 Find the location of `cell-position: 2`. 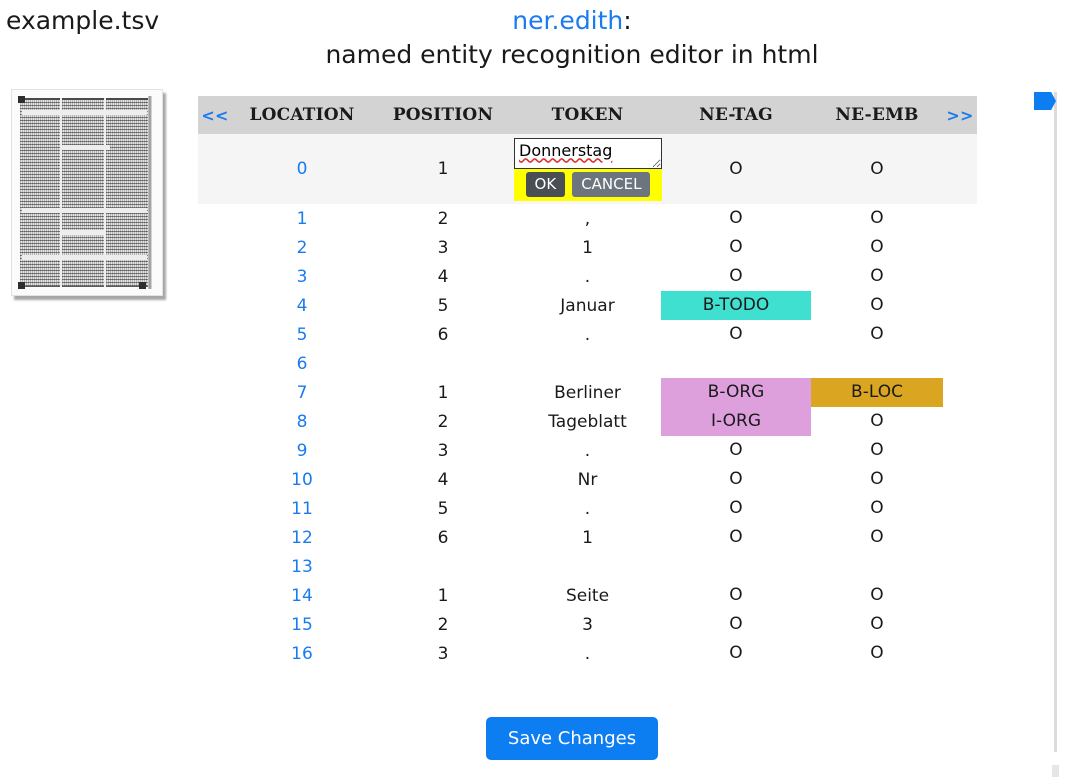

cell-position: 2 is located at coordinates (443, 218).